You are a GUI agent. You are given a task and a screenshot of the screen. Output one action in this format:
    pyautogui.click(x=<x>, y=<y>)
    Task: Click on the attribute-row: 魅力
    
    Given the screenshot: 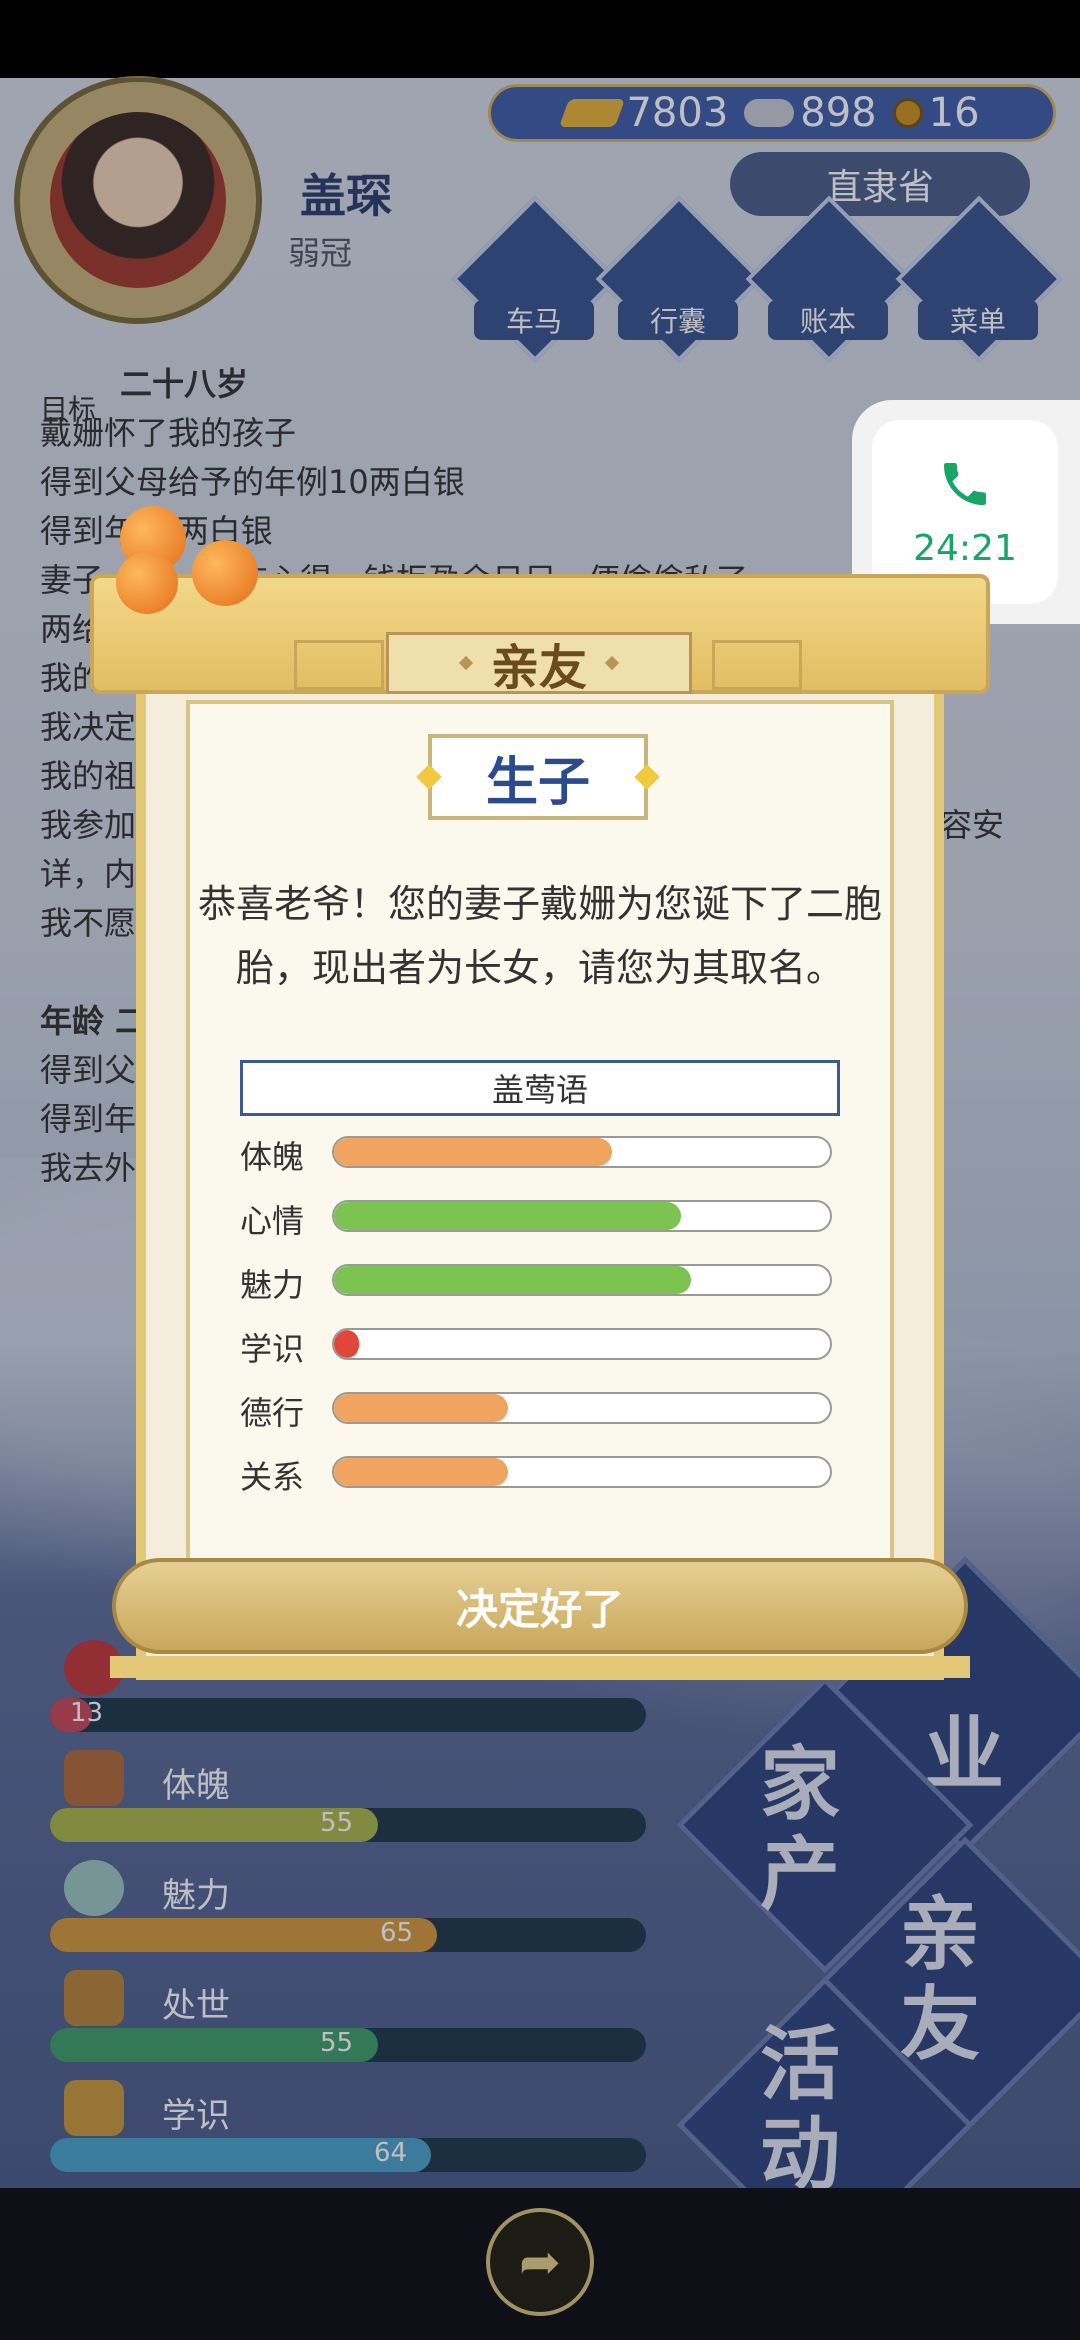 What is the action you would take?
    pyautogui.click(x=540, y=1281)
    